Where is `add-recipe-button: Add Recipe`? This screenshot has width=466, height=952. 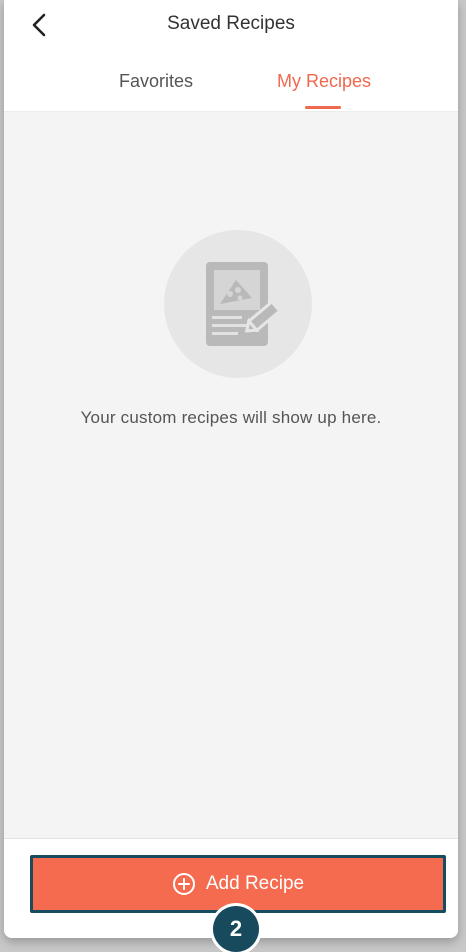
add-recipe-button: Add Recipe is located at coordinates (238, 884).